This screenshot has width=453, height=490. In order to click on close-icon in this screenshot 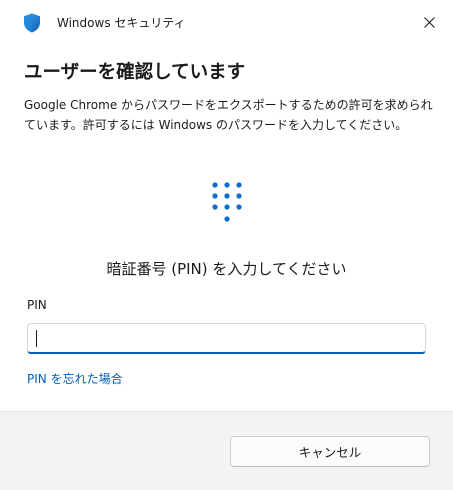, I will do `click(429, 22)`.